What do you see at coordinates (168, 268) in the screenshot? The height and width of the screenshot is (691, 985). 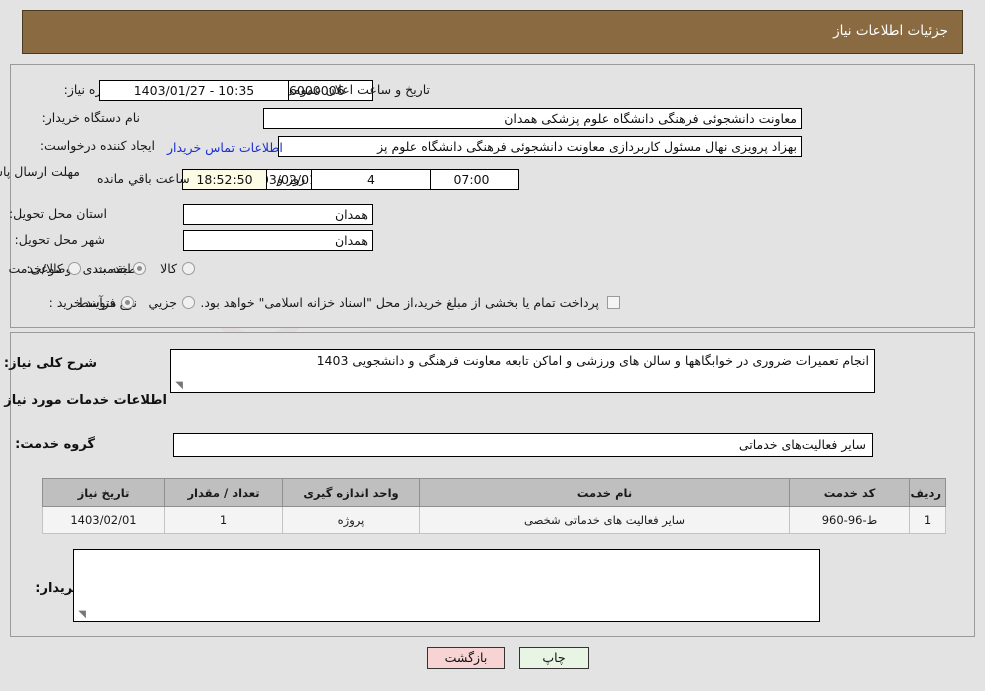 I see `radio-kala-label: کالا` at bounding box center [168, 268].